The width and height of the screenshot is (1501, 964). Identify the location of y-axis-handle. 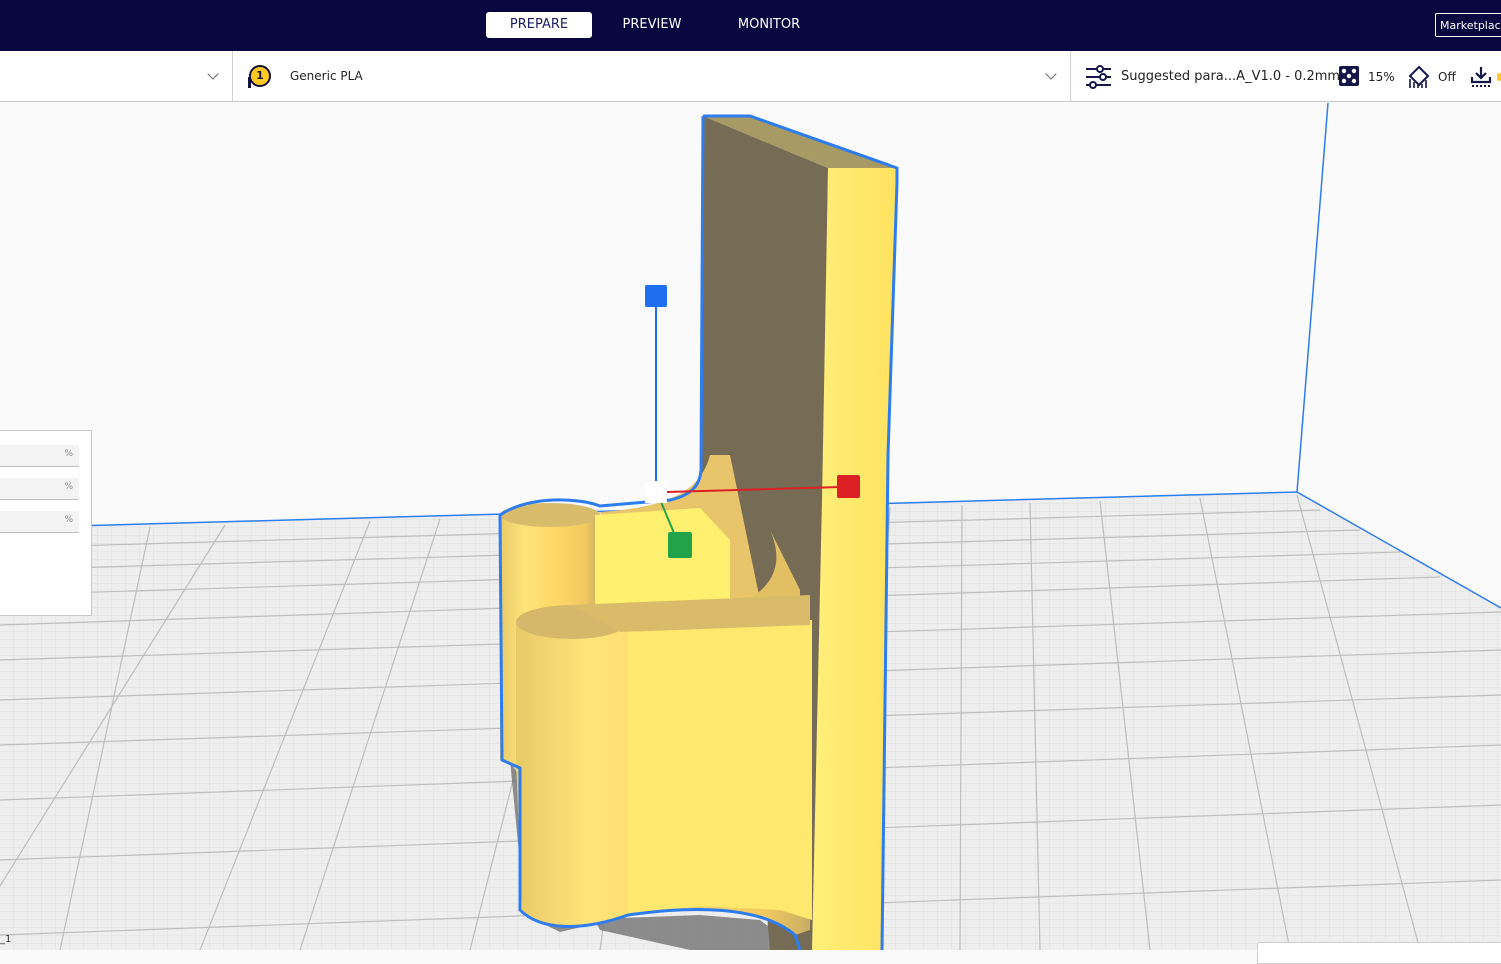
(680, 545).